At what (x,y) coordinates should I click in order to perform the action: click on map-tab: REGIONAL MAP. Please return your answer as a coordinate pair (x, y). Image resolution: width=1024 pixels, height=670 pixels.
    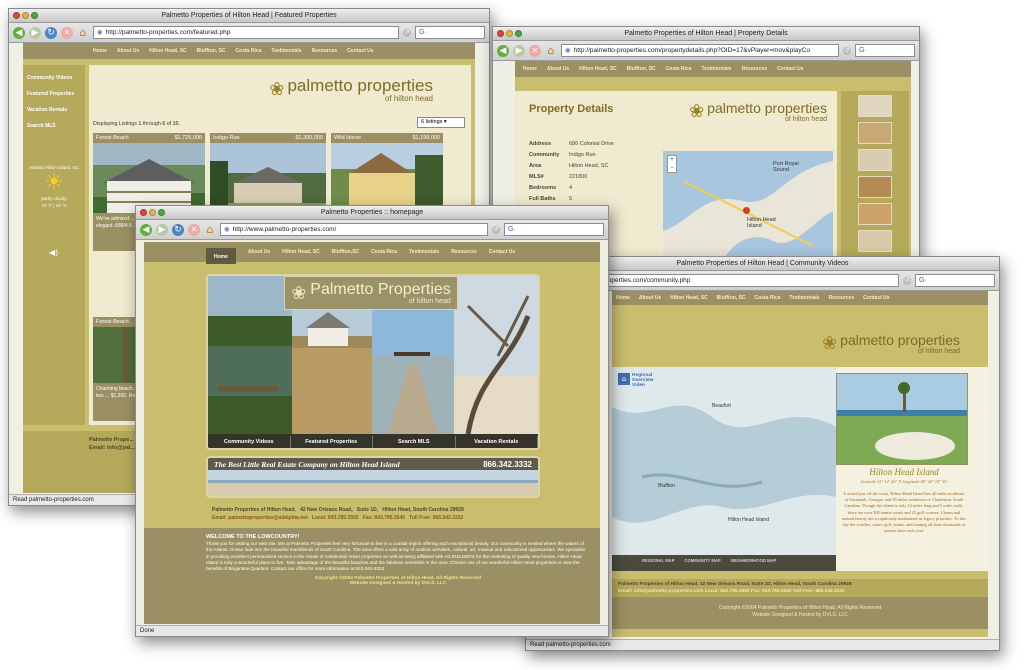
    Looking at the image, I should click on (658, 560).